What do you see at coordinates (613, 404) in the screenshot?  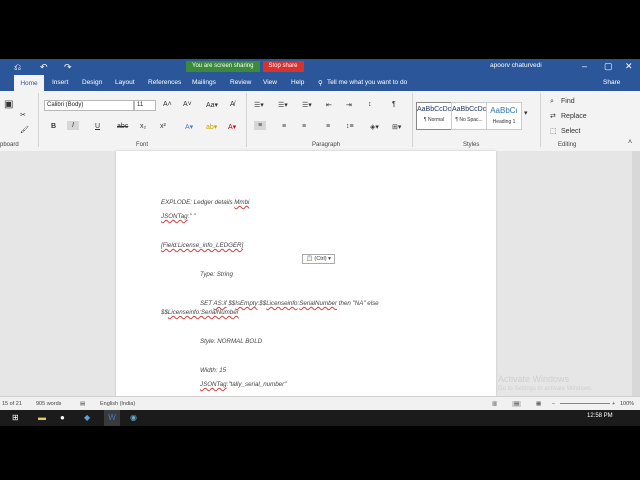 I see `zoom-in-icon: +` at bounding box center [613, 404].